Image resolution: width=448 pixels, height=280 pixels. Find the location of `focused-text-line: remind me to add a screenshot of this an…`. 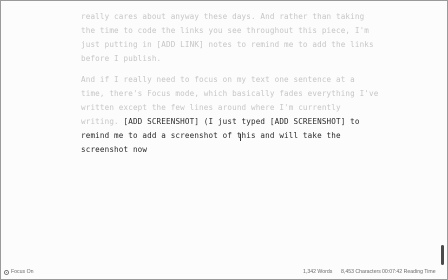

focused-text-line: remind me to add a screenshot of this an… is located at coordinates (211, 135).